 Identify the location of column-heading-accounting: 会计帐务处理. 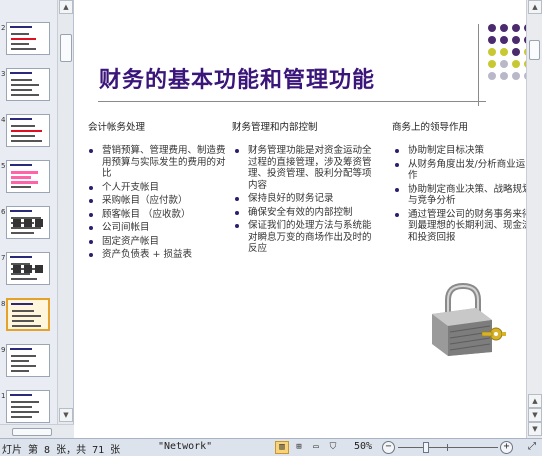
(116, 126).